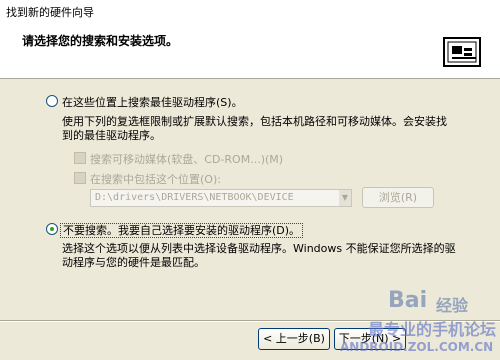 The height and width of the screenshot is (360, 500). What do you see at coordinates (80, 158) in the screenshot?
I see `removable-media-checkbox` at bounding box center [80, 158].